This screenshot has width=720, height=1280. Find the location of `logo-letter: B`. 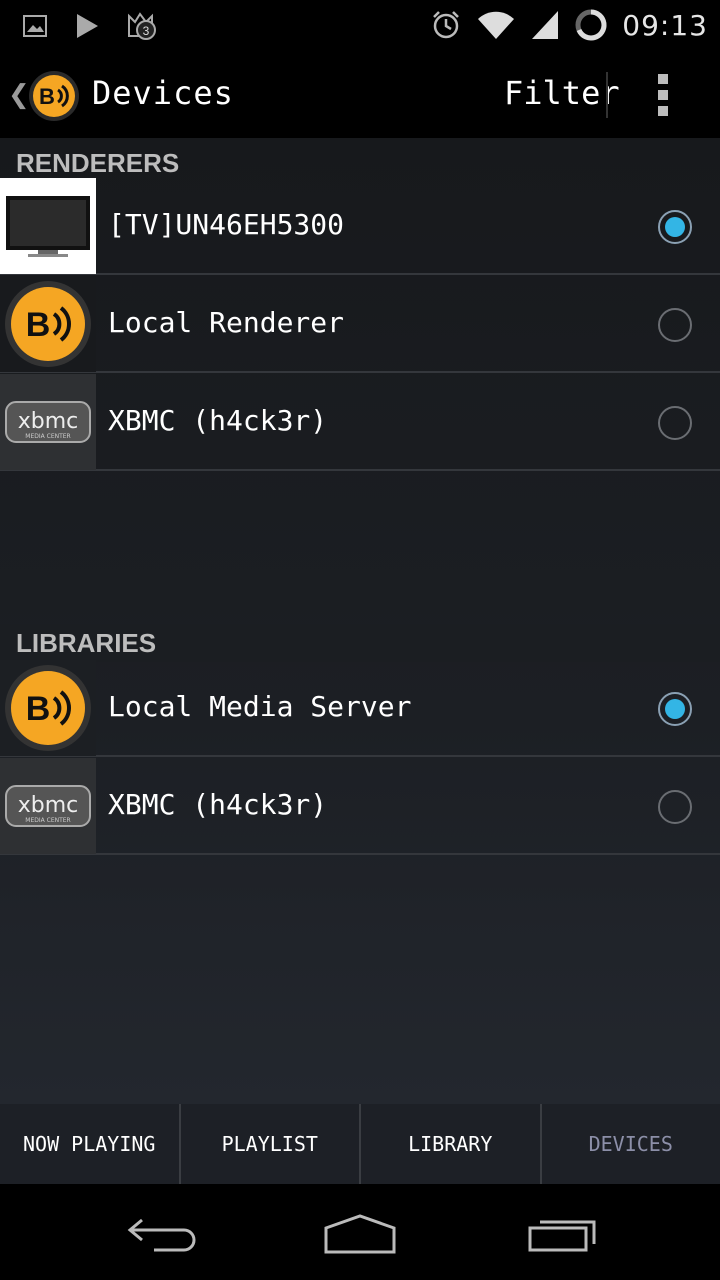

logo-letter: B is located at coordinates (47, 96).